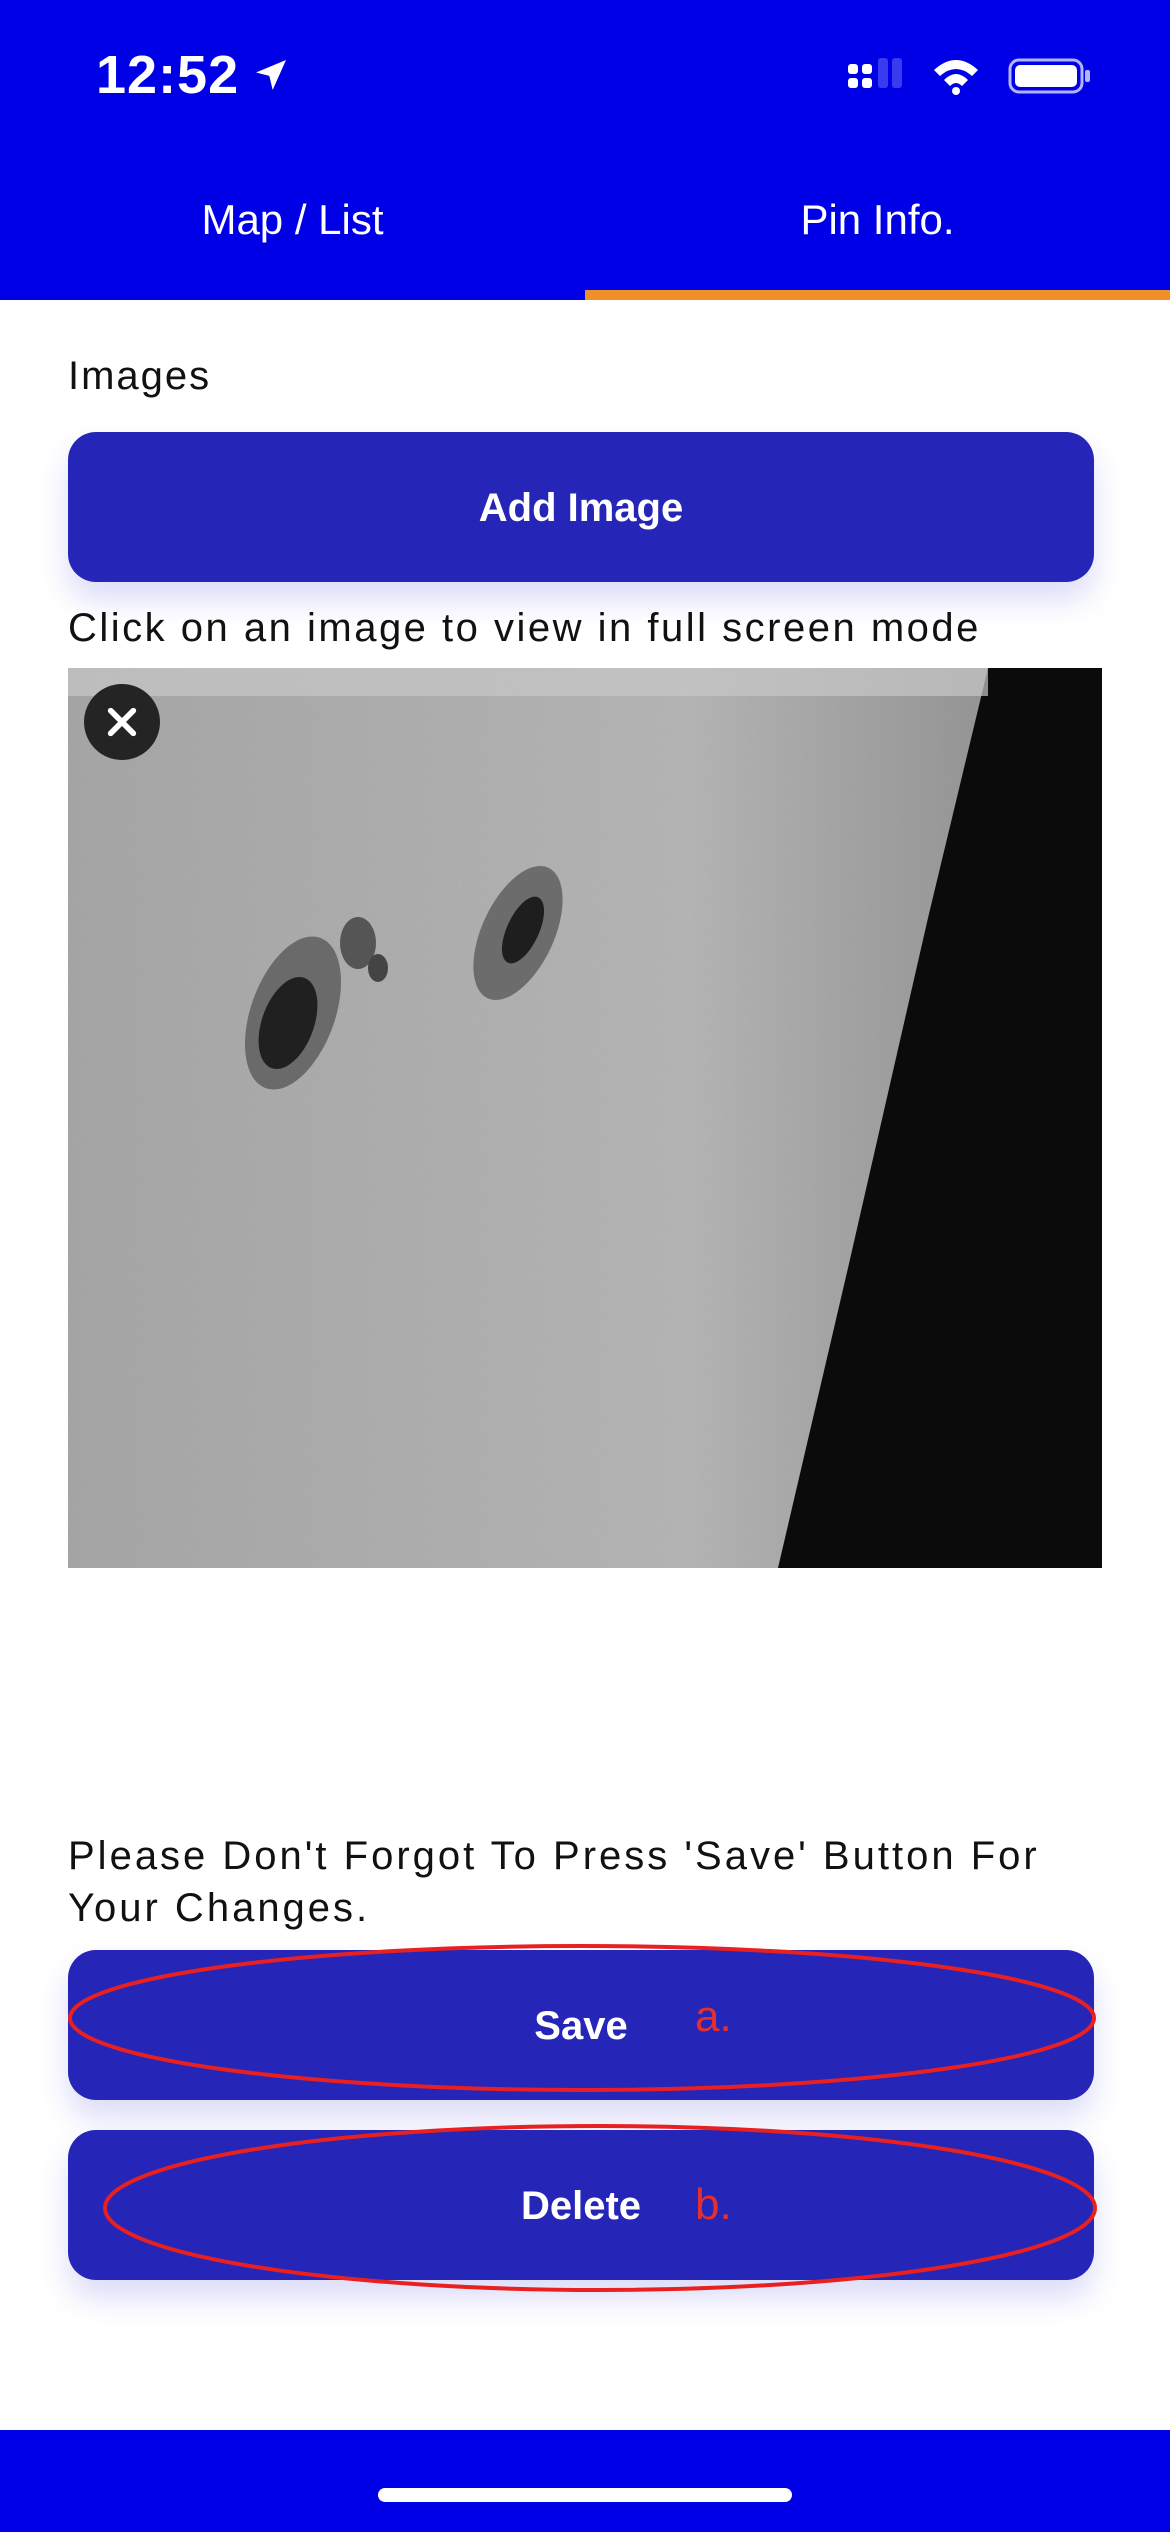 Image resolution: width=1170 pixels, height=2532 pixels. Describe the element at coordinates (585, 150) in the screenshot. I see `top-bar: 12:52 Map / List Pin Info.` at that location.